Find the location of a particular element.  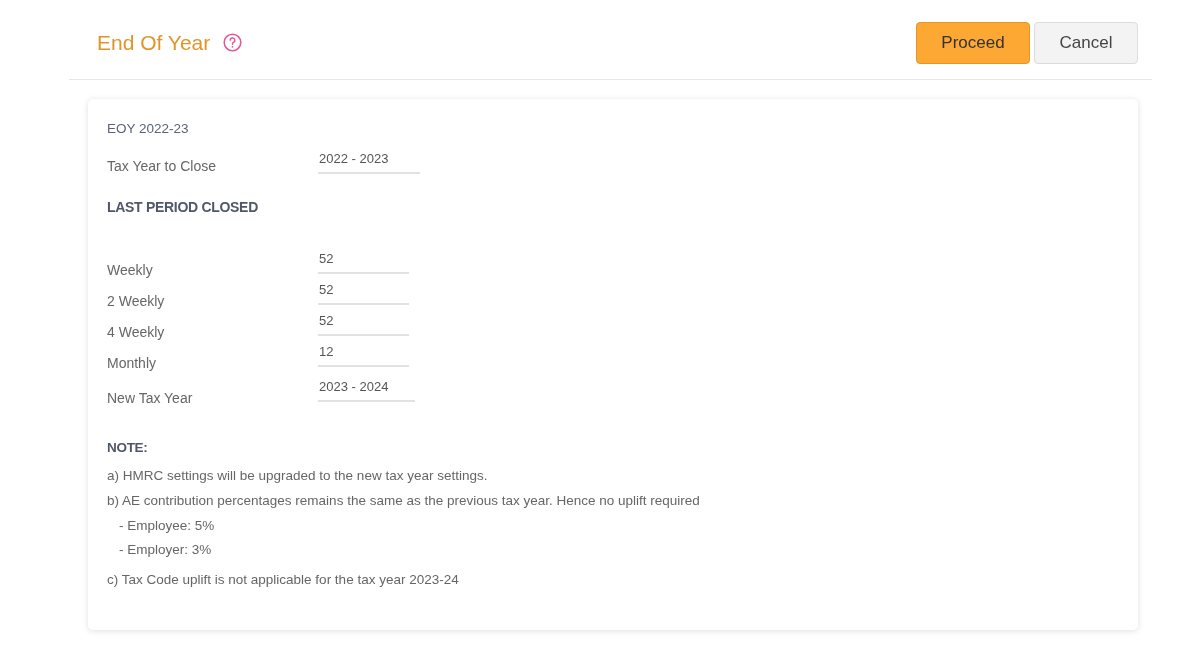

note-text: b) AE contribution percentages remains the same as the previous tax year. Hence no uplift required is located at coordinates (404, 501).